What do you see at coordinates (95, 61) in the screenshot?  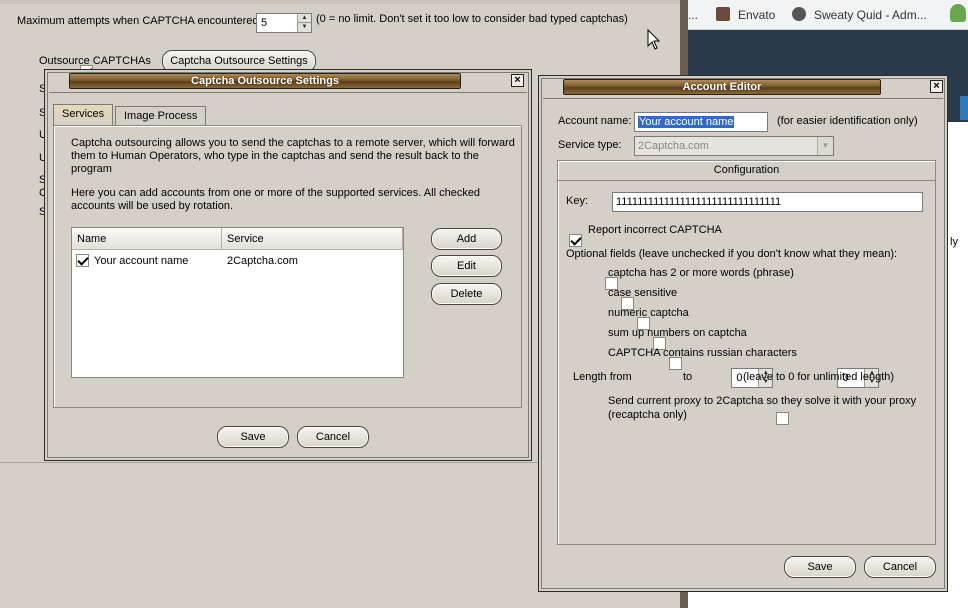 I see `outsource-label: Outsource CAPTCHAs` at bounding box center [95, 61].